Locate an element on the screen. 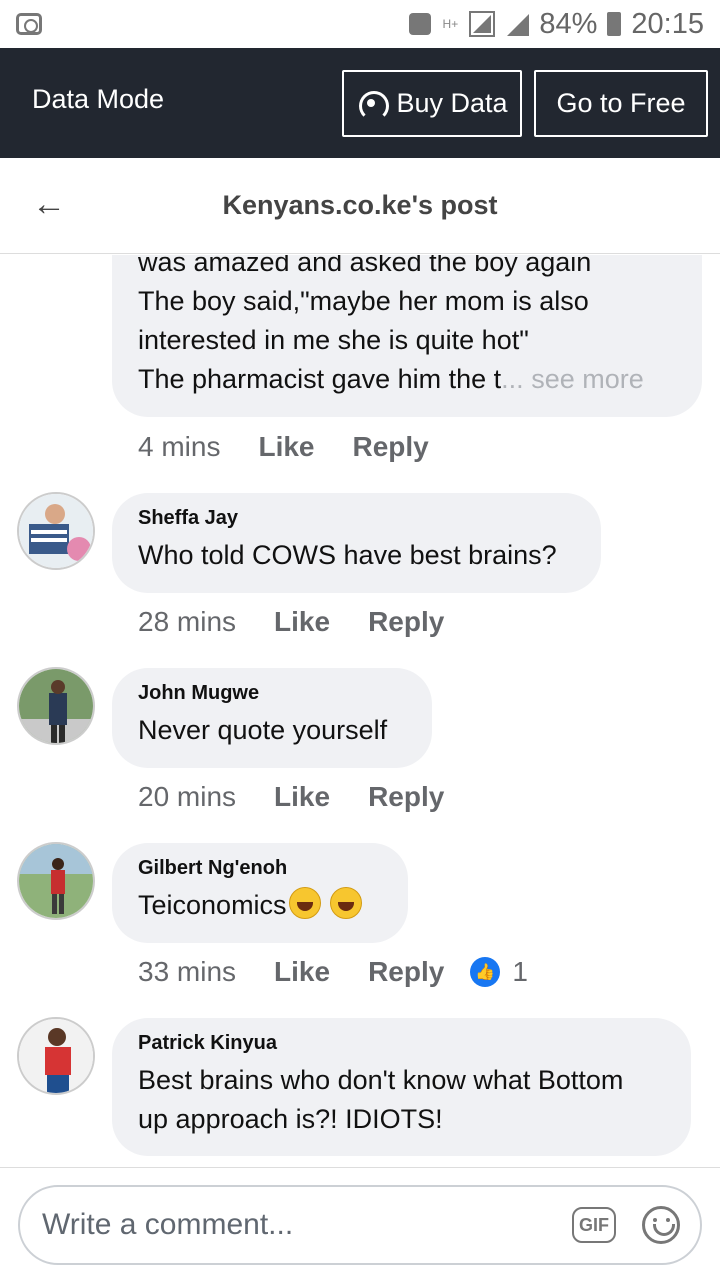  camera-icon is located at coordinates (29, 24).